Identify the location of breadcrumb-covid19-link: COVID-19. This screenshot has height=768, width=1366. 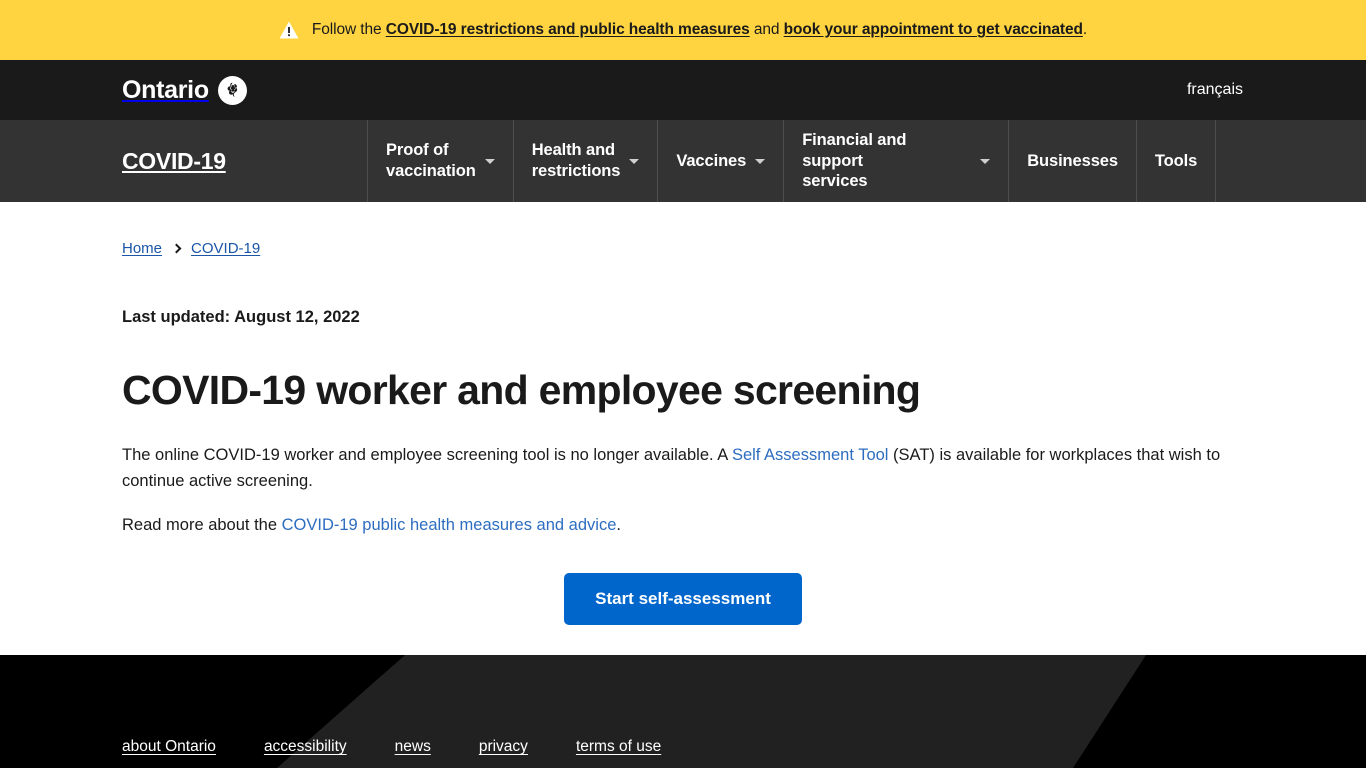
(225, 248).